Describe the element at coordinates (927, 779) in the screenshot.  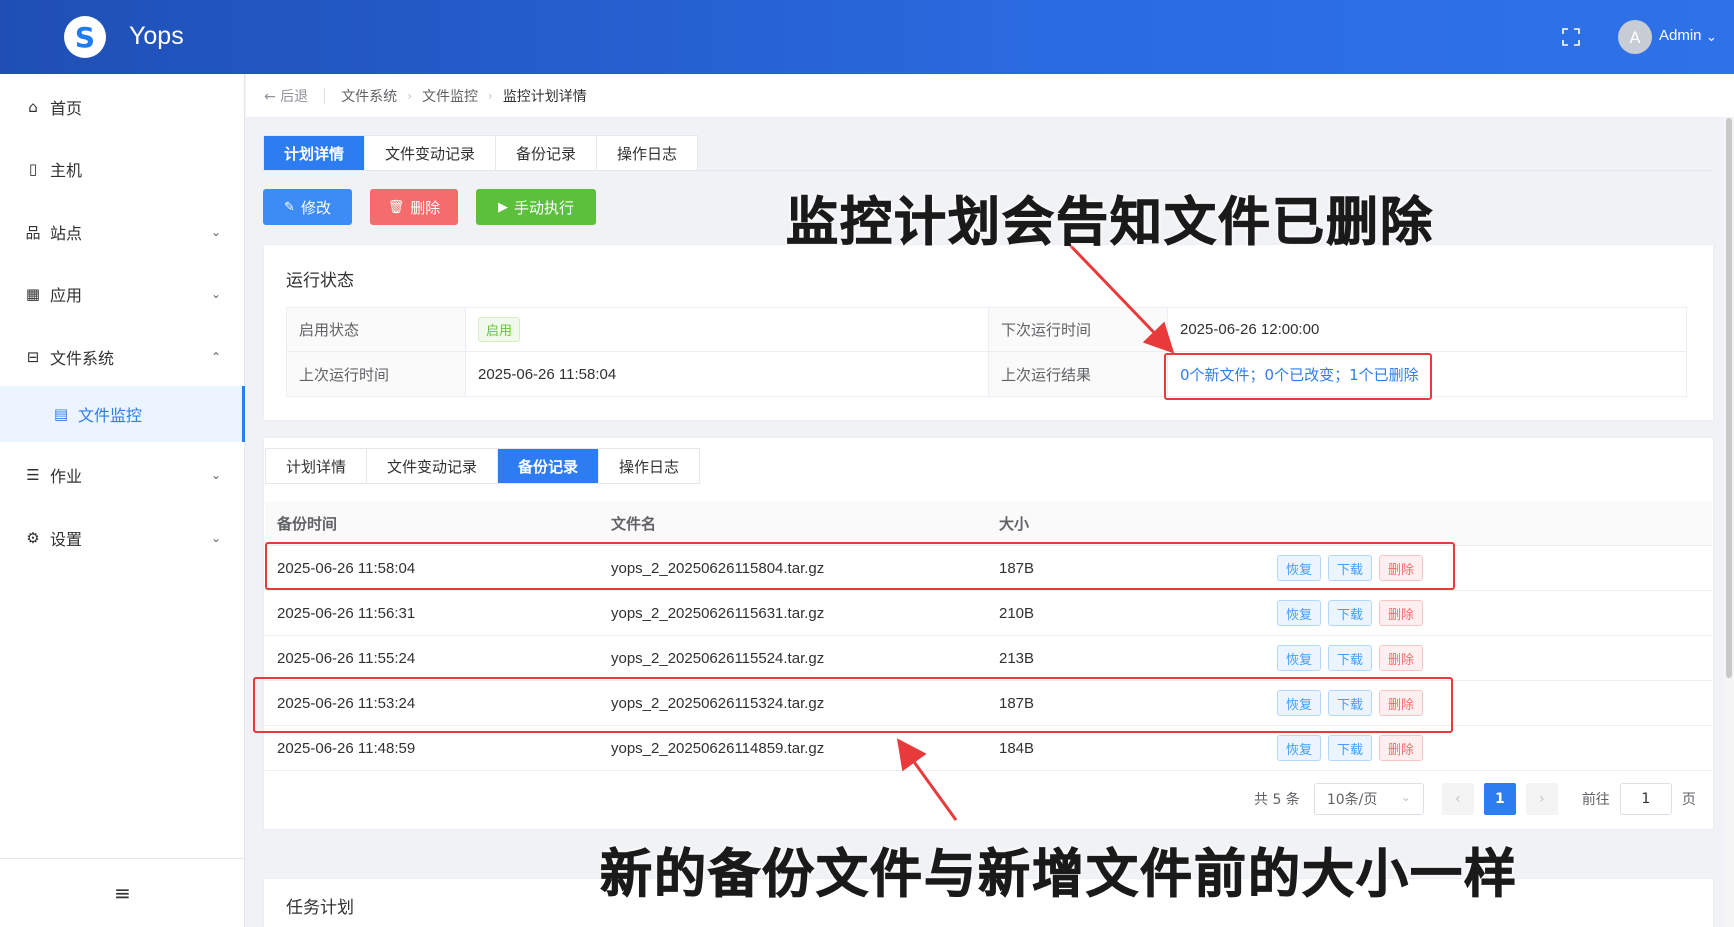
I see `arrow-to-row` at that location.